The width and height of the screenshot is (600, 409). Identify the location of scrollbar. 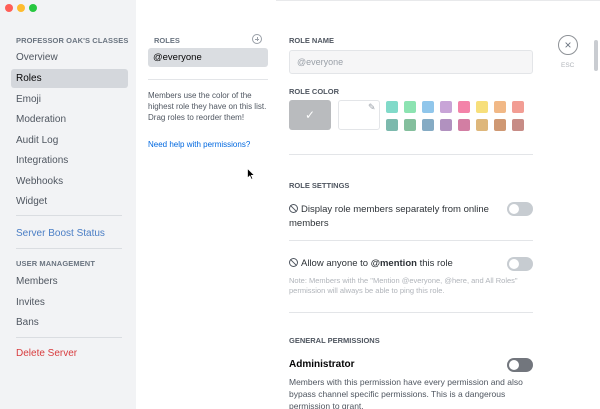
(596, 55).